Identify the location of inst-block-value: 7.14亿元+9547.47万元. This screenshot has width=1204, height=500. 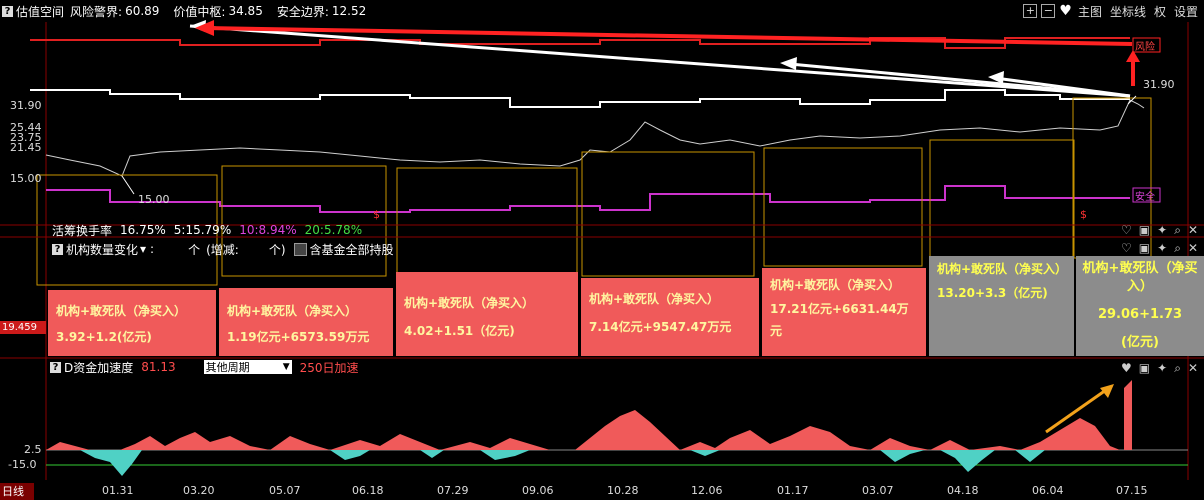
(660, 327).